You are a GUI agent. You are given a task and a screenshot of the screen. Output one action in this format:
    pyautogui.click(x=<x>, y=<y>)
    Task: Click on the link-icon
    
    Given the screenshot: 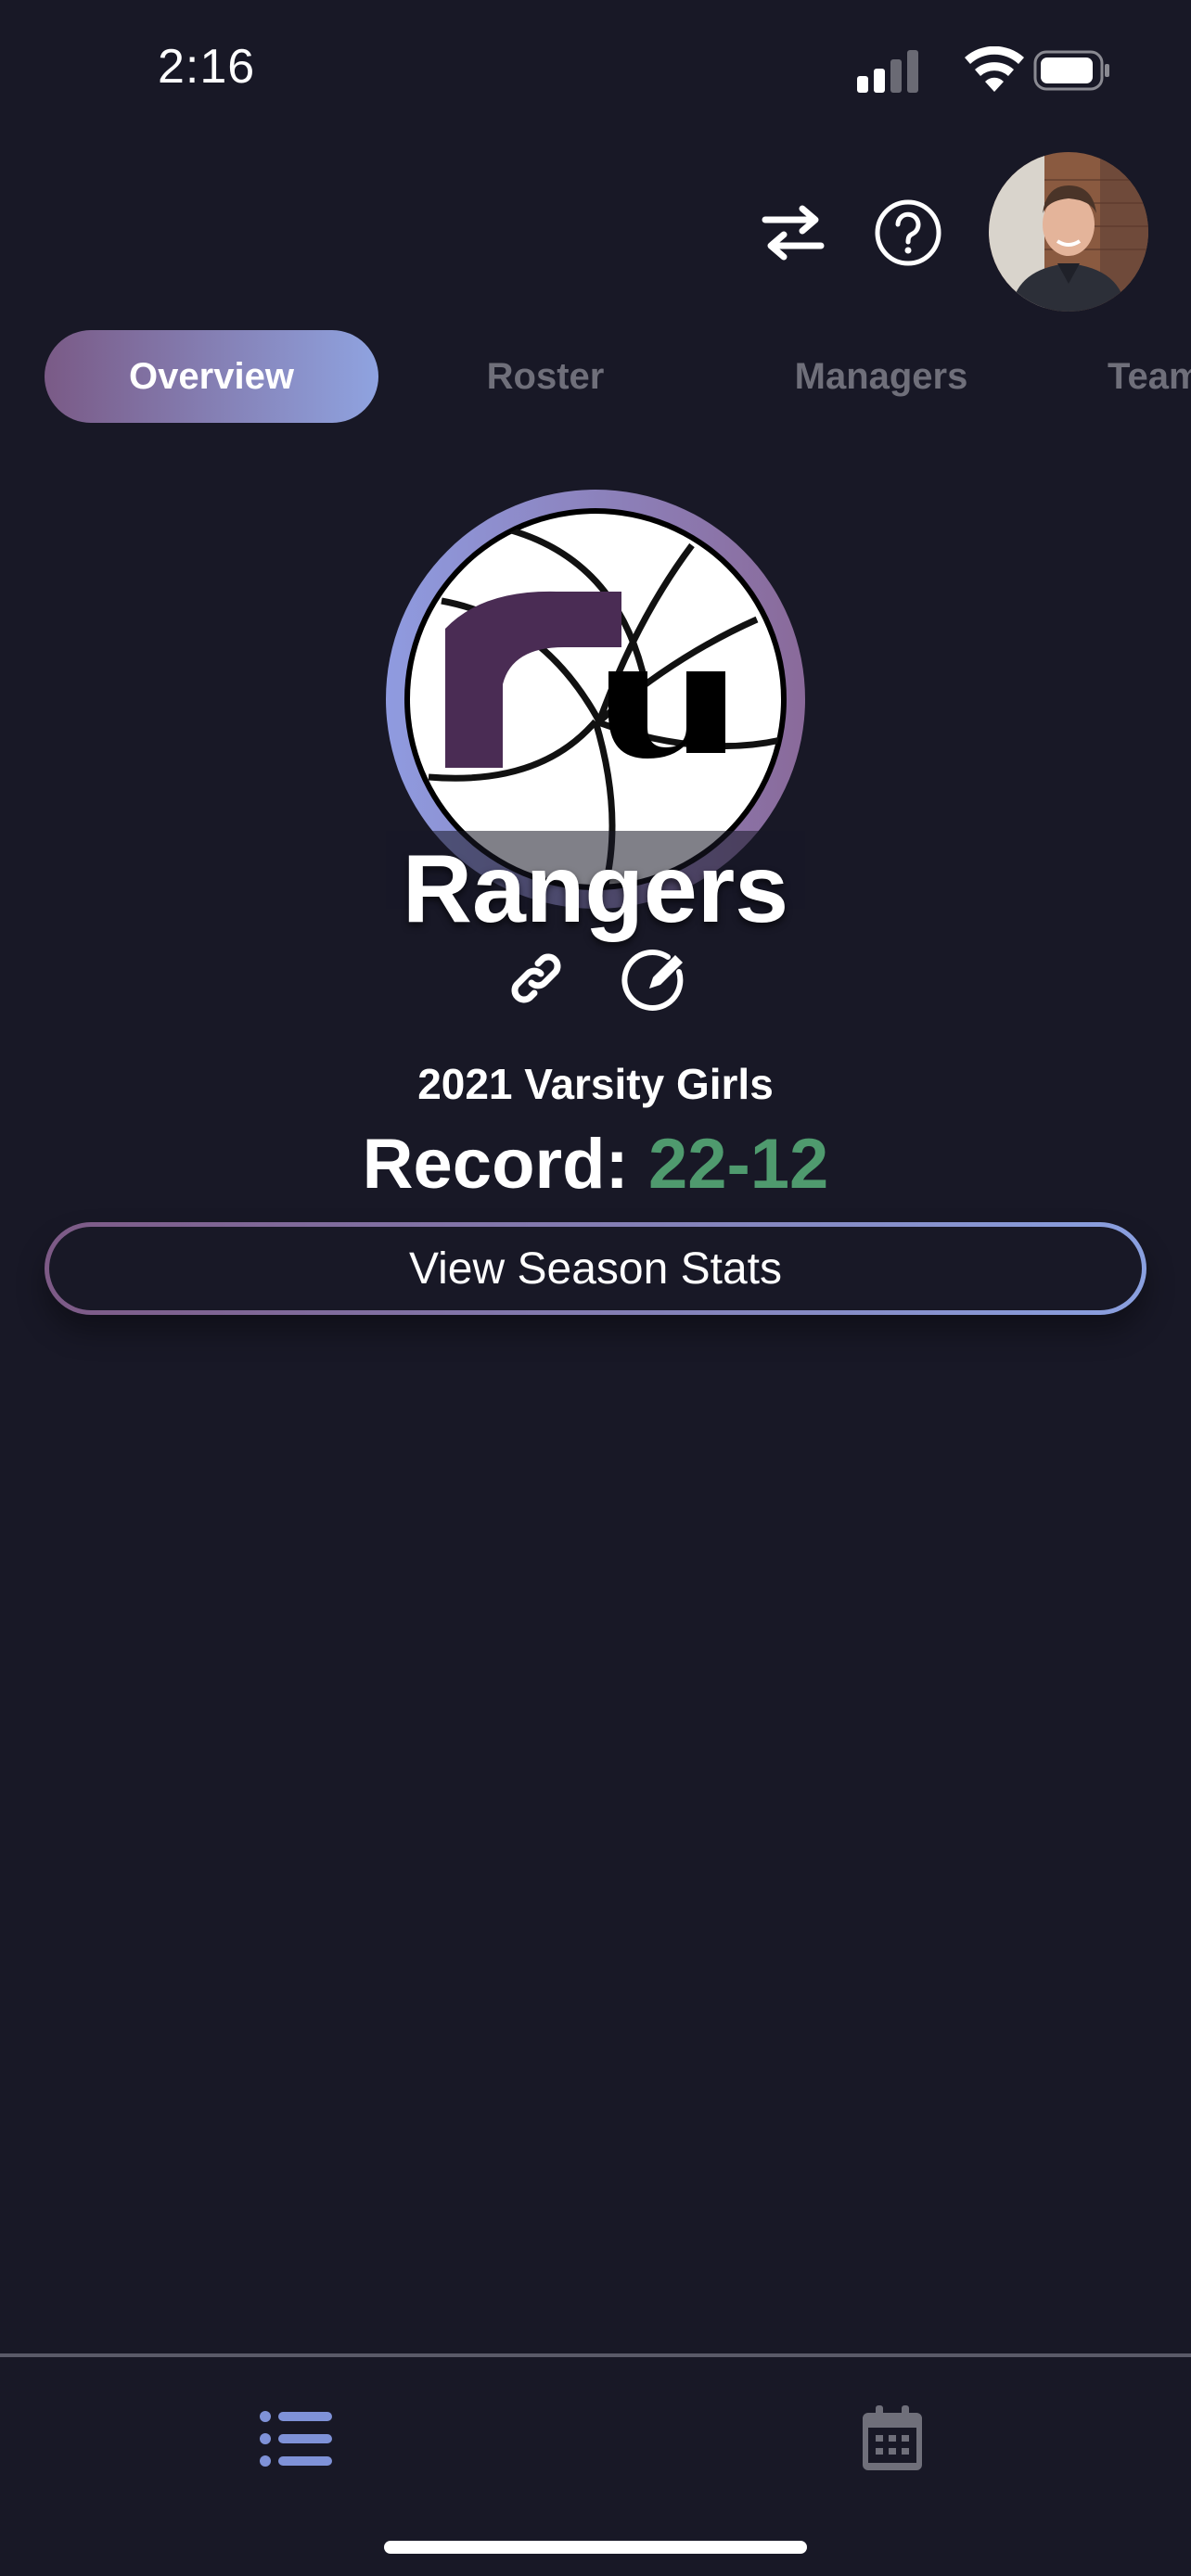 What is the action you would take?
    pyautogui.click(x=536, y=978)
    